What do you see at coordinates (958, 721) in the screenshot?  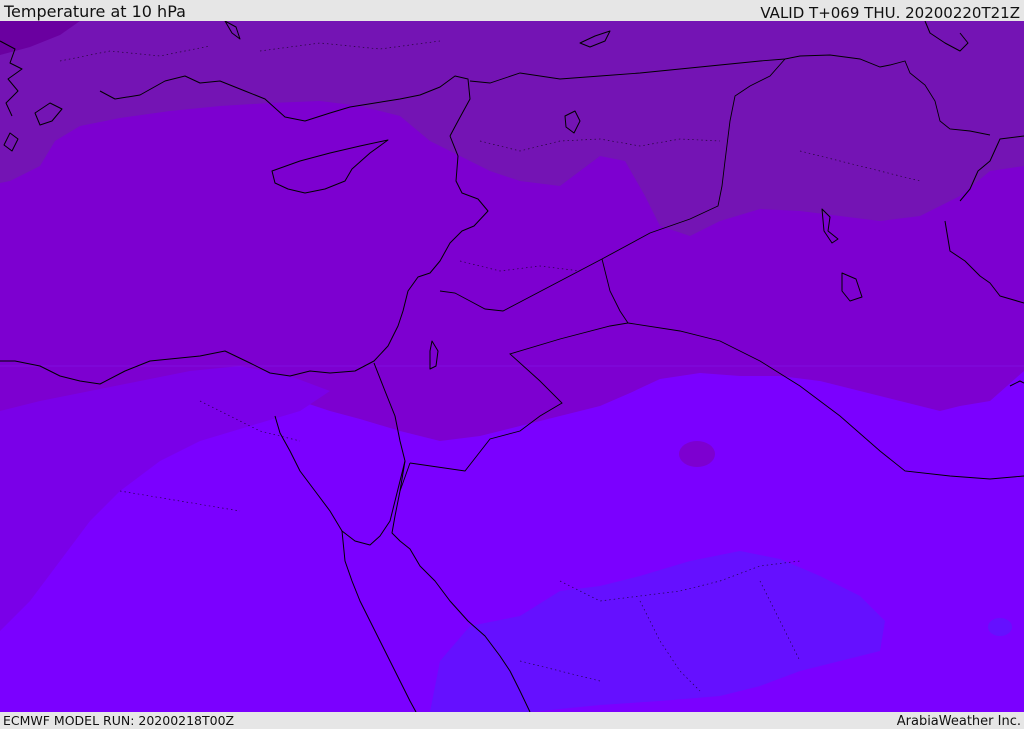 I see `credit: ArabiaWeather Inc.` at bounding box center [958, 721].